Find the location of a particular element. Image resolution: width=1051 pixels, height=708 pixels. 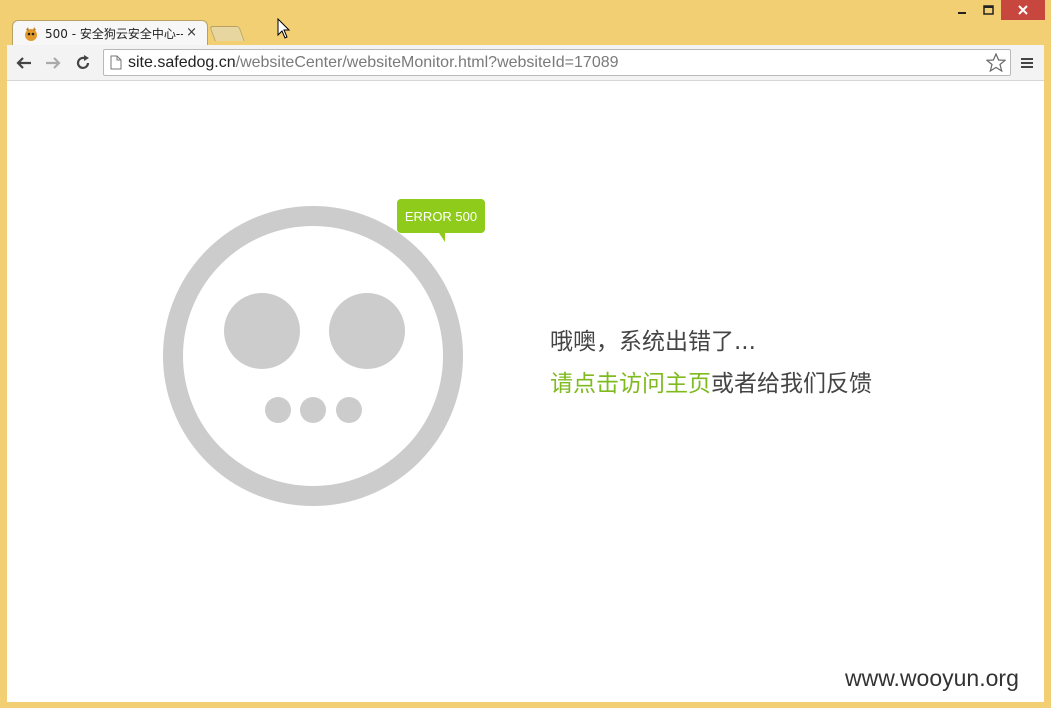

maximize-icon is located at coordinates (988, 10).